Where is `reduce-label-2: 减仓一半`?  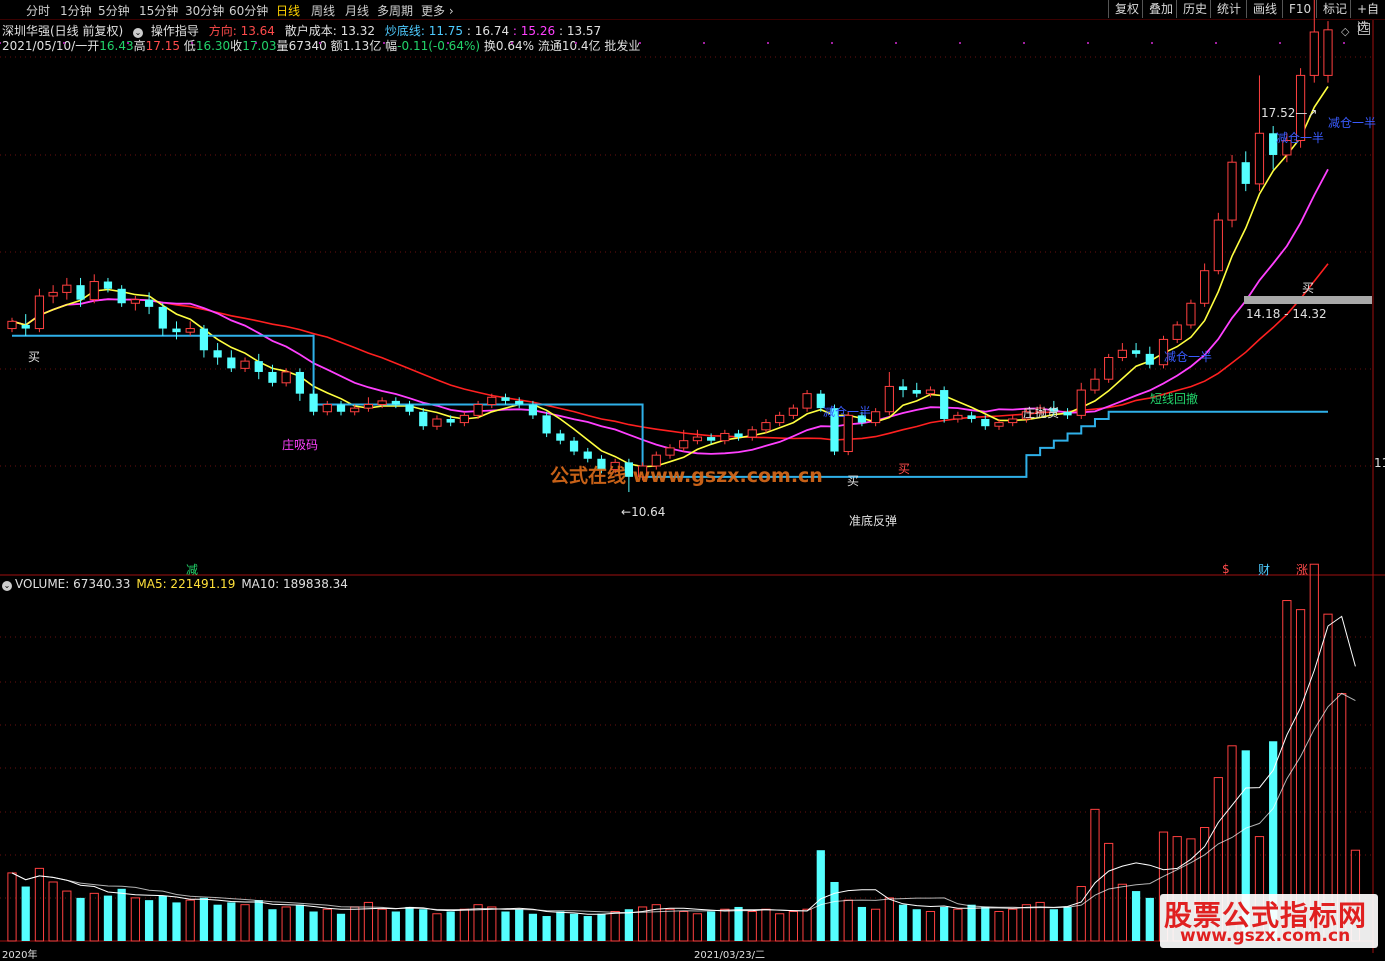
reduce-label-2: 减仓一半 is located at coordinates (1188, 357).